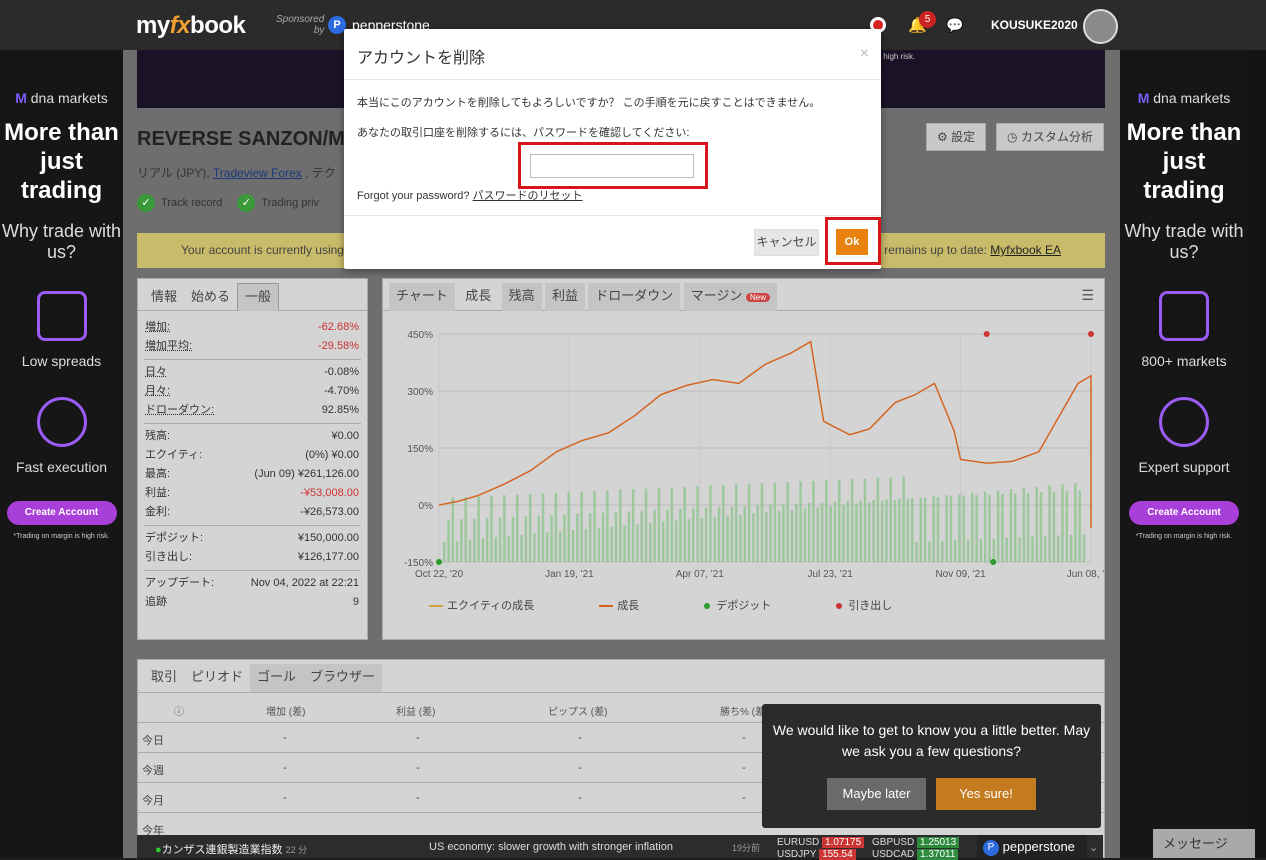 The height and width of the screenshot is (860, 1266). I want to click on x-tick-label: Jun 08, '22, so click(1085, 574).